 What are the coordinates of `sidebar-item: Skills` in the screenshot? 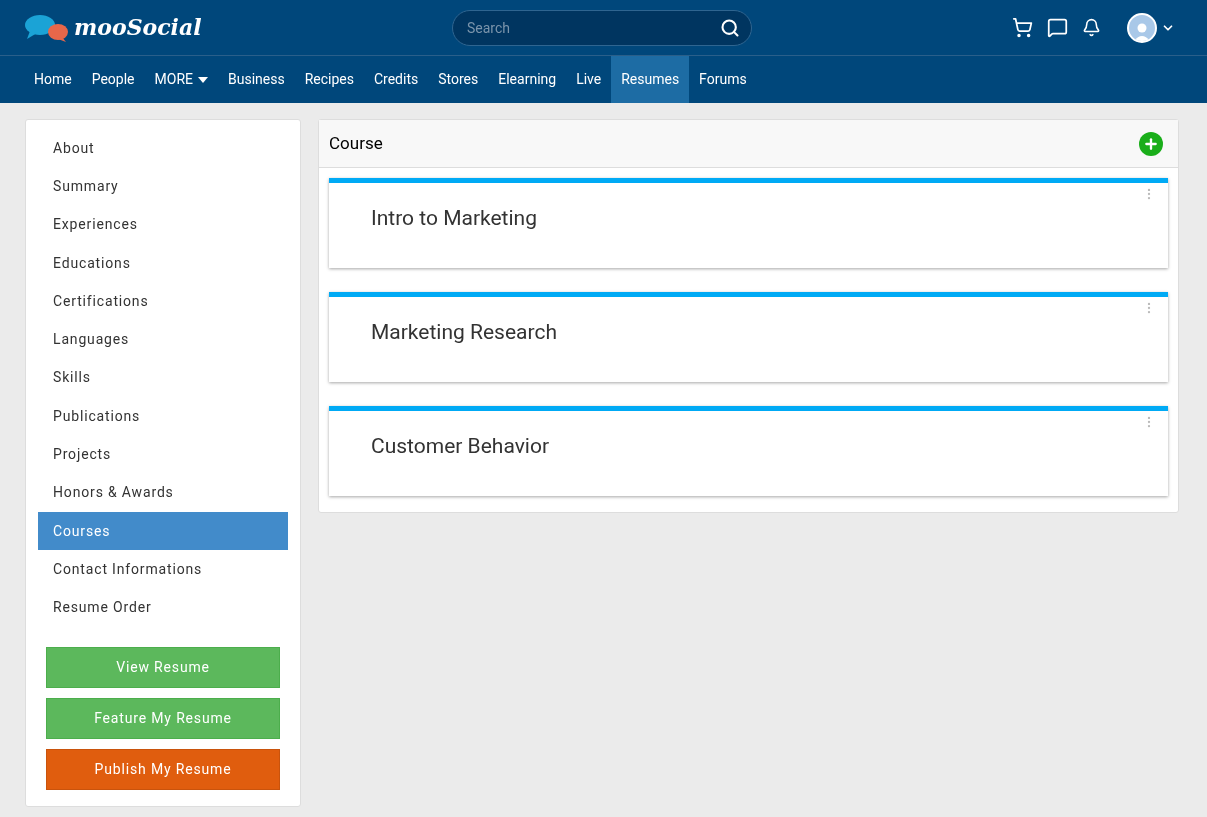 It's located at (163, 378).